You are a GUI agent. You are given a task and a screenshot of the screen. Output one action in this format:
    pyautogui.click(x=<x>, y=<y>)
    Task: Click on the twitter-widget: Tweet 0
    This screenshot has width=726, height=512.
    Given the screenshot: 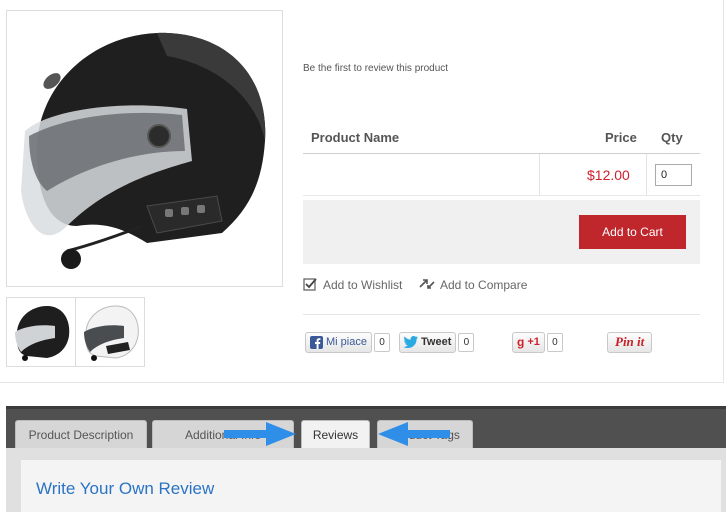 What is the action you would take?
    pyautogui.click(x=437, y=342)
    